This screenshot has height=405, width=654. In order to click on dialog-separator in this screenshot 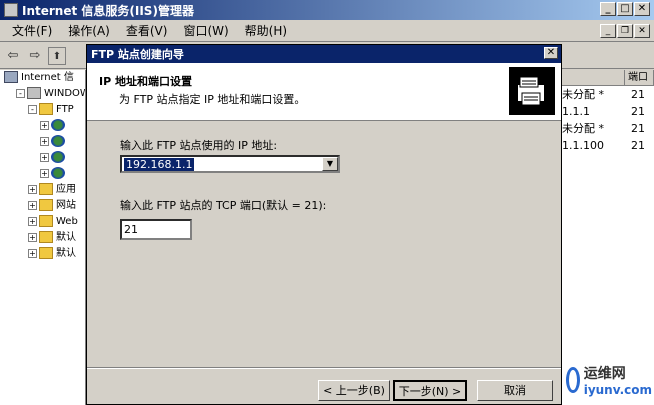, I will do `click(324, 368)`.